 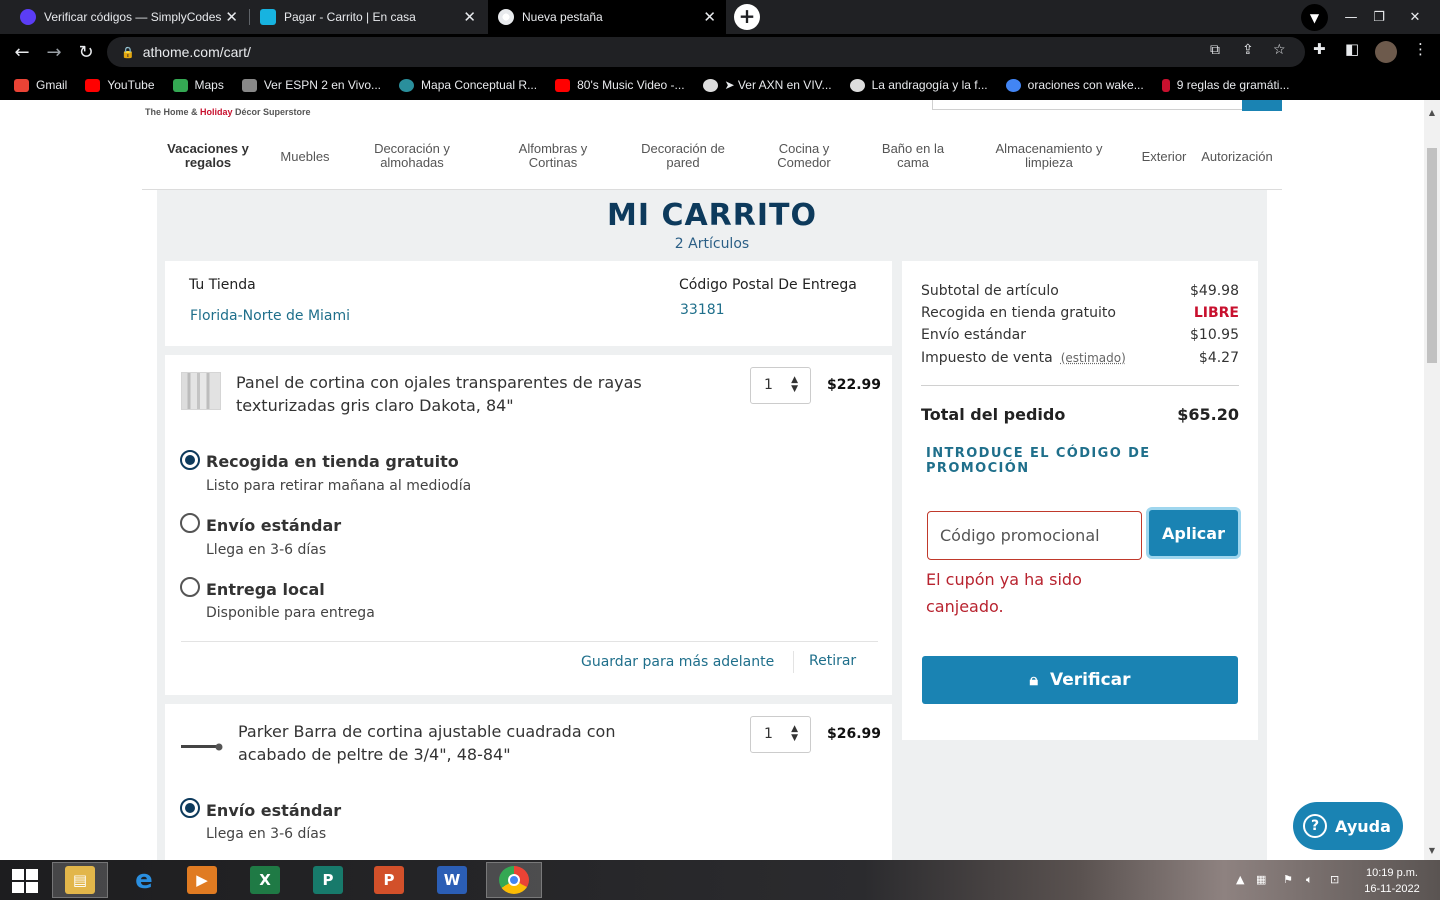 What do you see at coordinates (1420, 49) in the screenshot?
I see `kebab-menu-icon: ⋮` at bounding box center [1420, 49].